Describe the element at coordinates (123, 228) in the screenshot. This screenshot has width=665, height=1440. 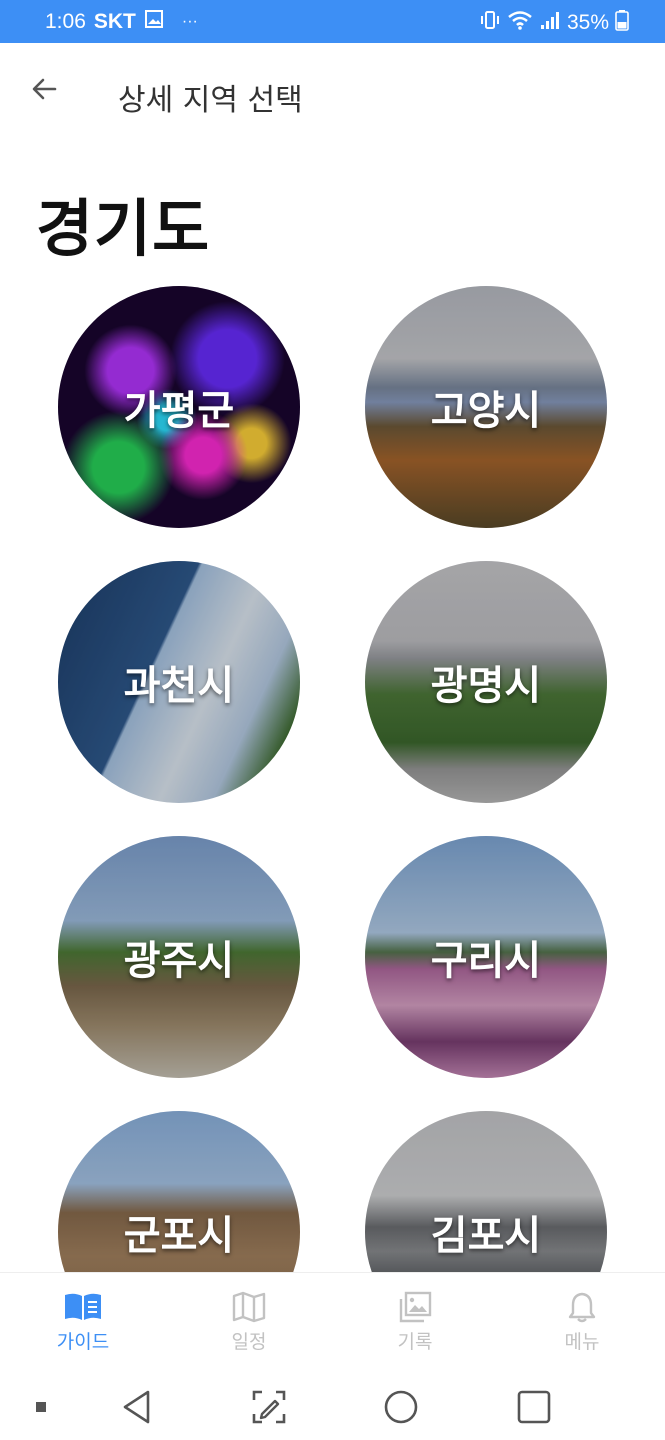
I see `region-title: 경기도` at that location.